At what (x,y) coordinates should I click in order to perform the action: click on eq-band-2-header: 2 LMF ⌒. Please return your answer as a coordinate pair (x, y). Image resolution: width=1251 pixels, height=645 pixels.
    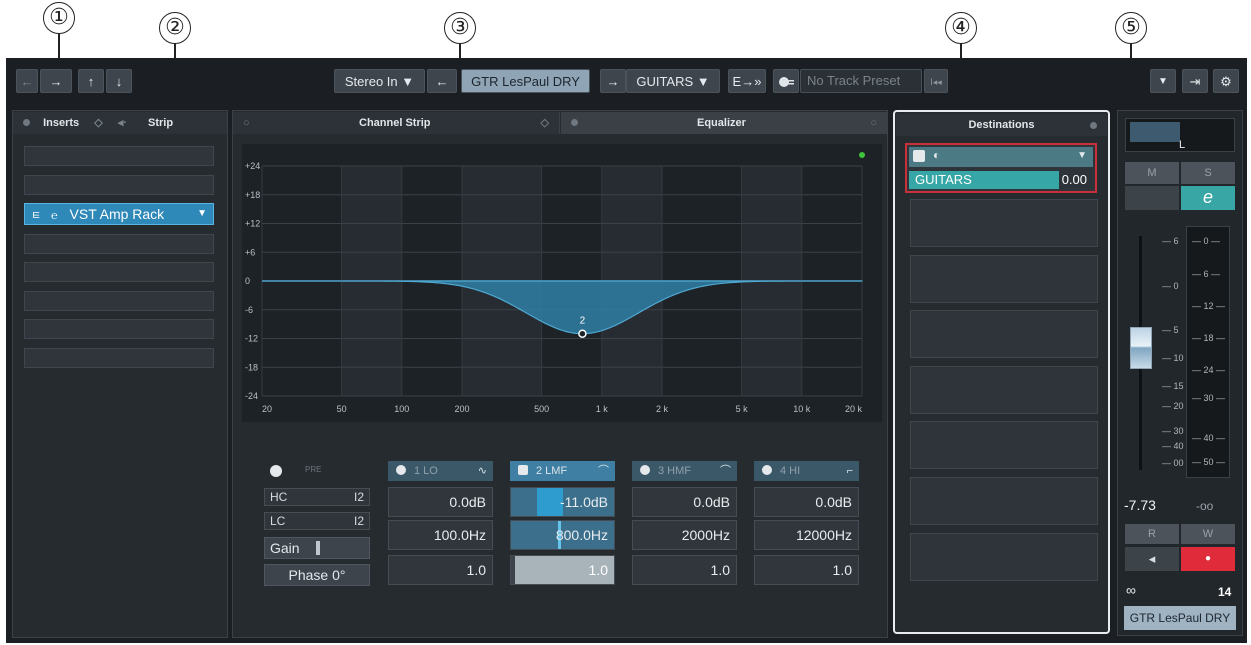
    Looking at the image, I should click on (562, 471).